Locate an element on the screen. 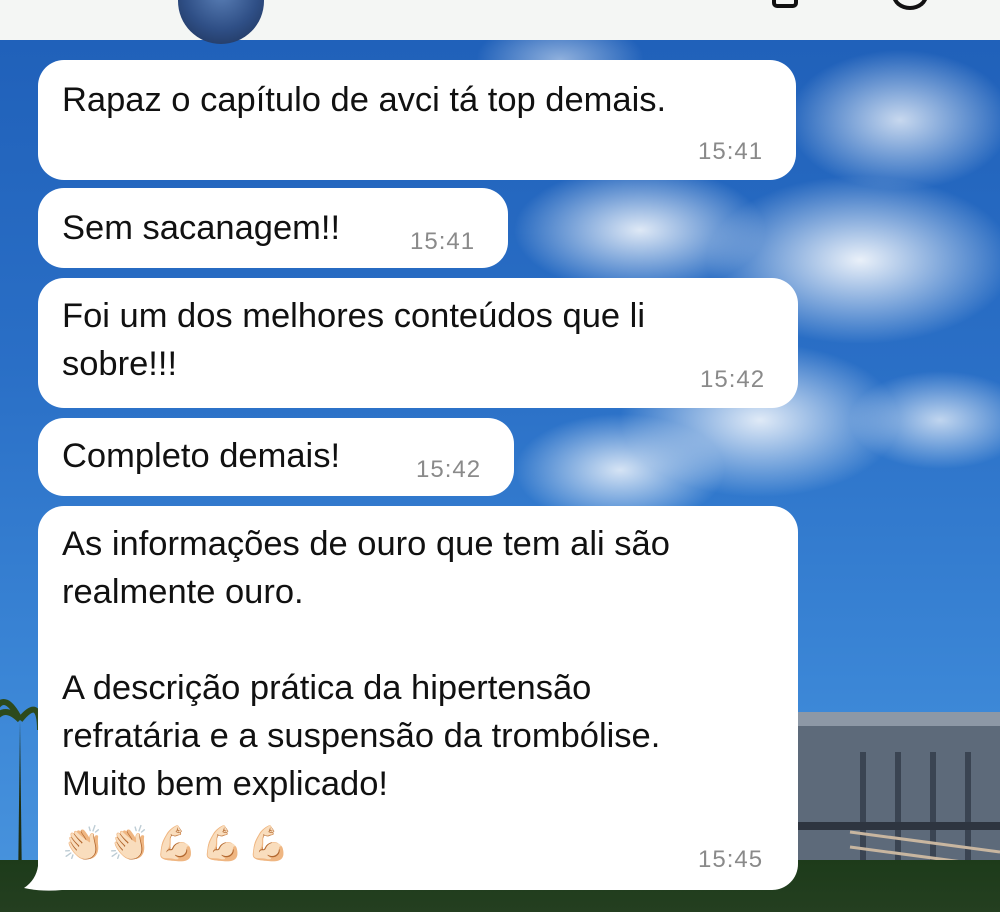 The image size is (1000, 912). message-bubble: Completo demais! 15:42 is located at coordinates (276, 457).